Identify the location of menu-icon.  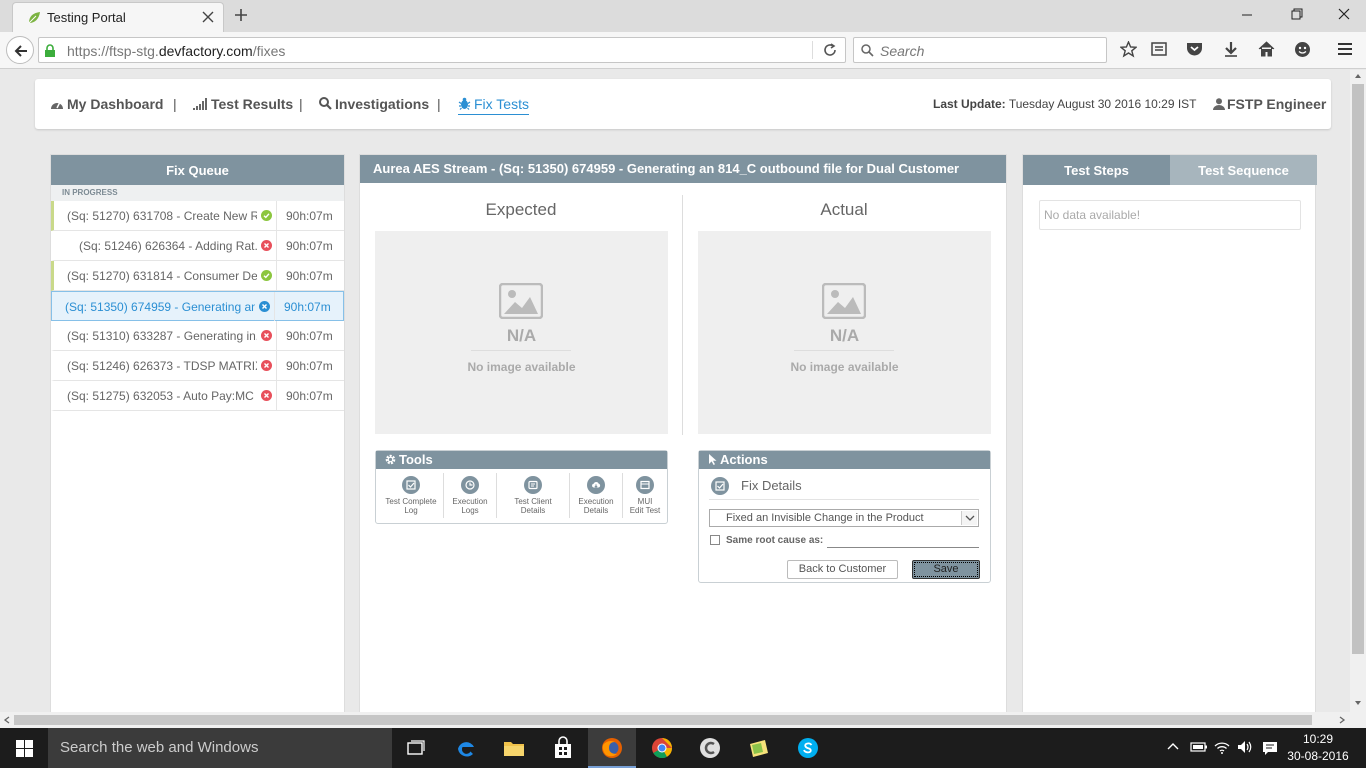
(1345, 49).